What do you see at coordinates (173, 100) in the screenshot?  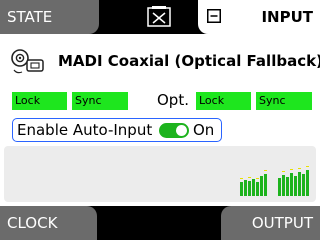 I see `optical-label: Opt.` at bounding box center [173, 100].